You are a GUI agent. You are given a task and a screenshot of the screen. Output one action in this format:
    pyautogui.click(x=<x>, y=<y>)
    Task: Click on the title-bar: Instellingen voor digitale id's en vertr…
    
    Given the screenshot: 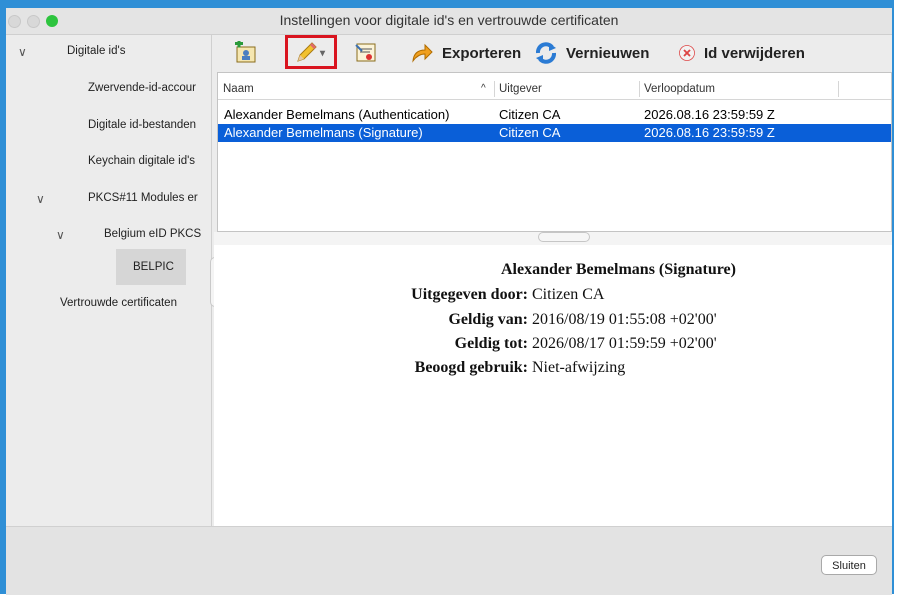 What is the action you would take?
    pyautogui.click(x=449, y=21)
    